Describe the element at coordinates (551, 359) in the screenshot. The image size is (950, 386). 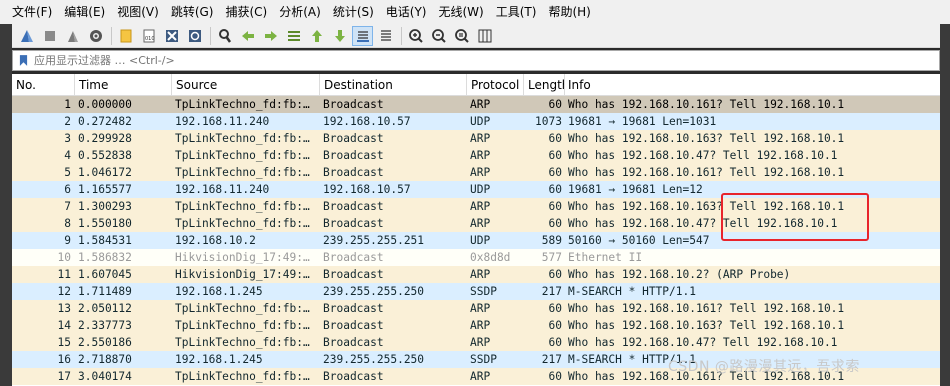
I see `packet-length-cell: 217` at that location.